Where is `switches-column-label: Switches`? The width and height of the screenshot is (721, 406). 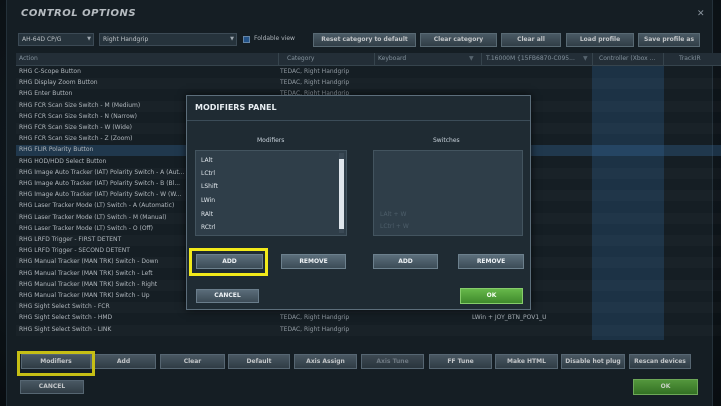
switches-column-label: Switches is located at coordinates (446, 140).